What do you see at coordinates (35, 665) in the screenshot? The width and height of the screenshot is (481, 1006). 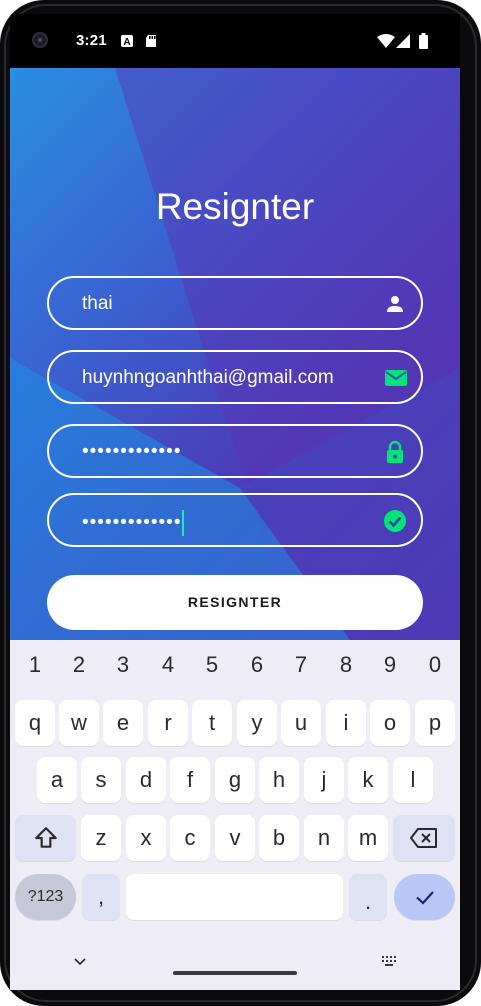 I see `key-1: 1` at bounding box center [35, 665].